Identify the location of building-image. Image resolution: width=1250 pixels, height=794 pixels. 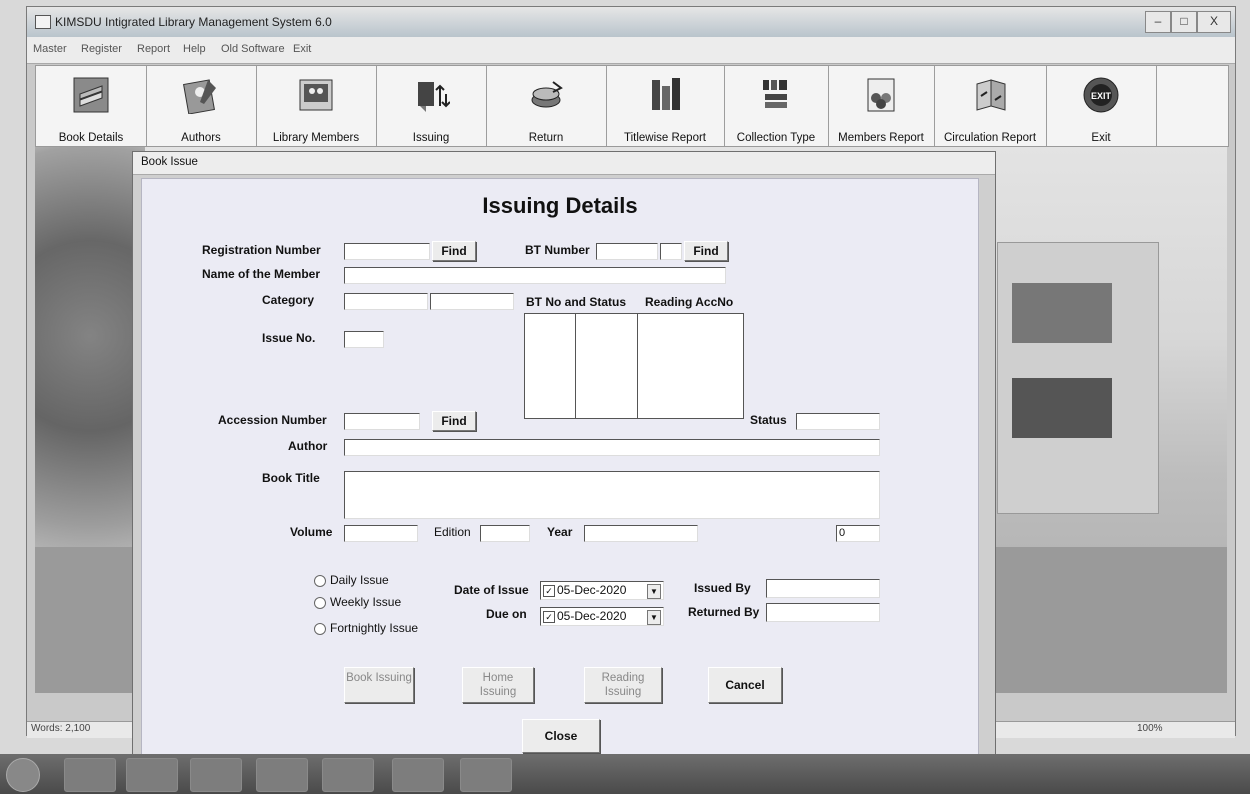
(1078, 378).